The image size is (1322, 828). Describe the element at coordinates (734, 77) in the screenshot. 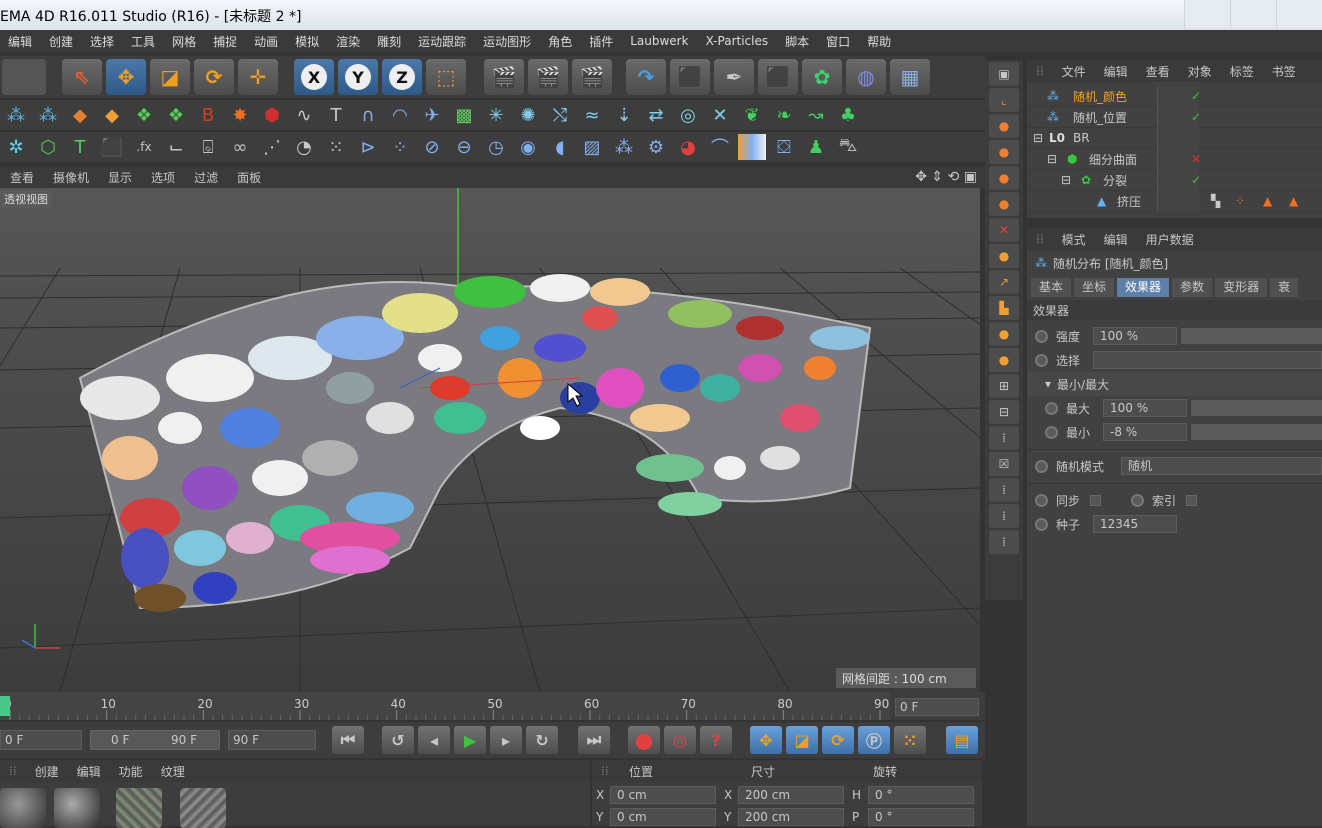

I see `pen-tool-button: ✒` at that location.